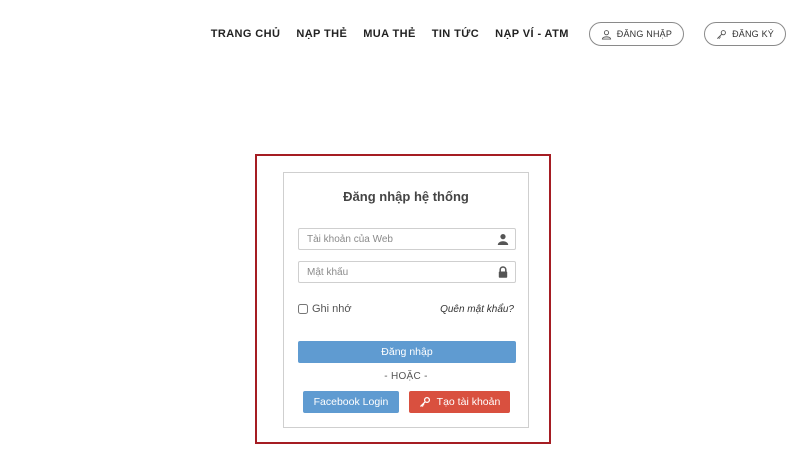 The width and height of the screenshot is (800, 466). I want to click on password-input, so click(398, 272).